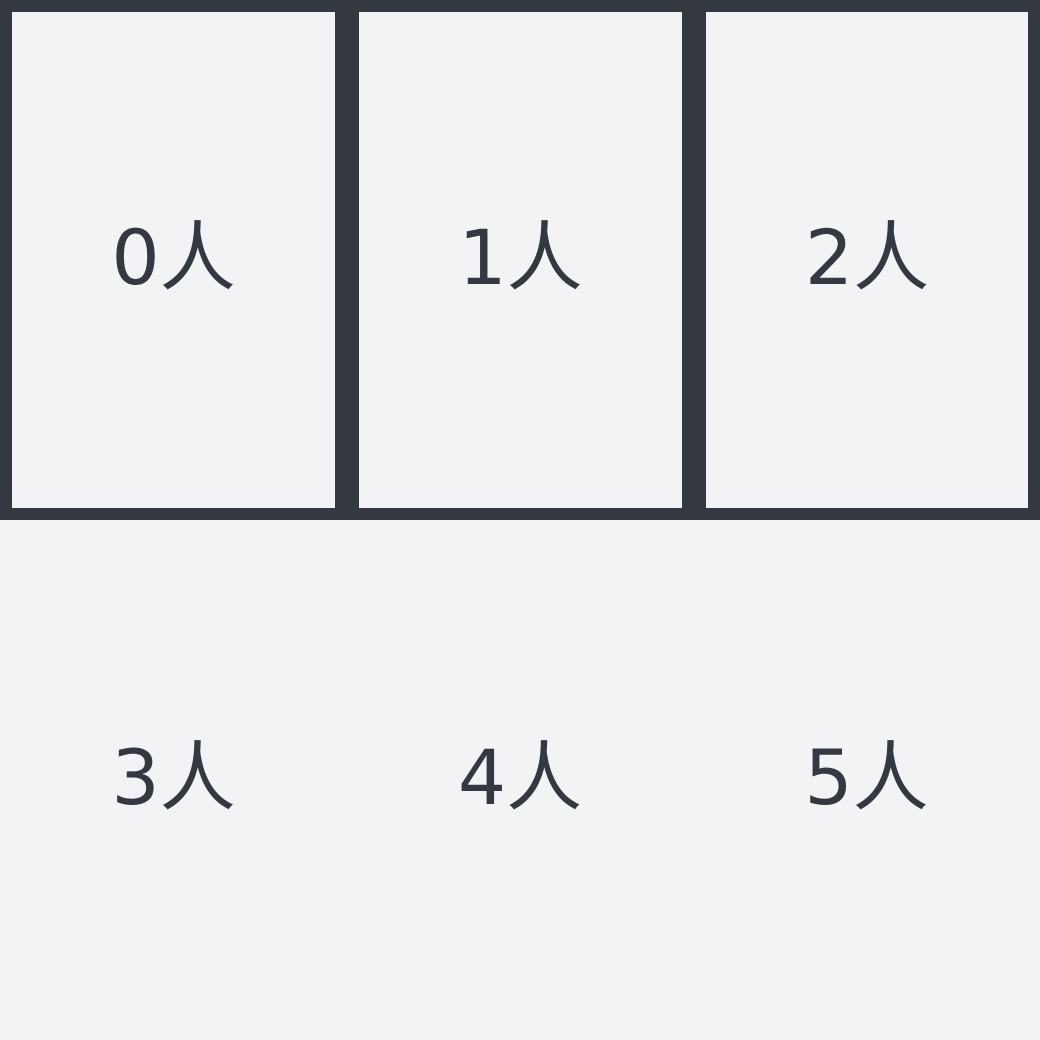 The height and width of the screenshot is (1040, 1040). I want to click on people-option-label: 3人, so click(173, 777).